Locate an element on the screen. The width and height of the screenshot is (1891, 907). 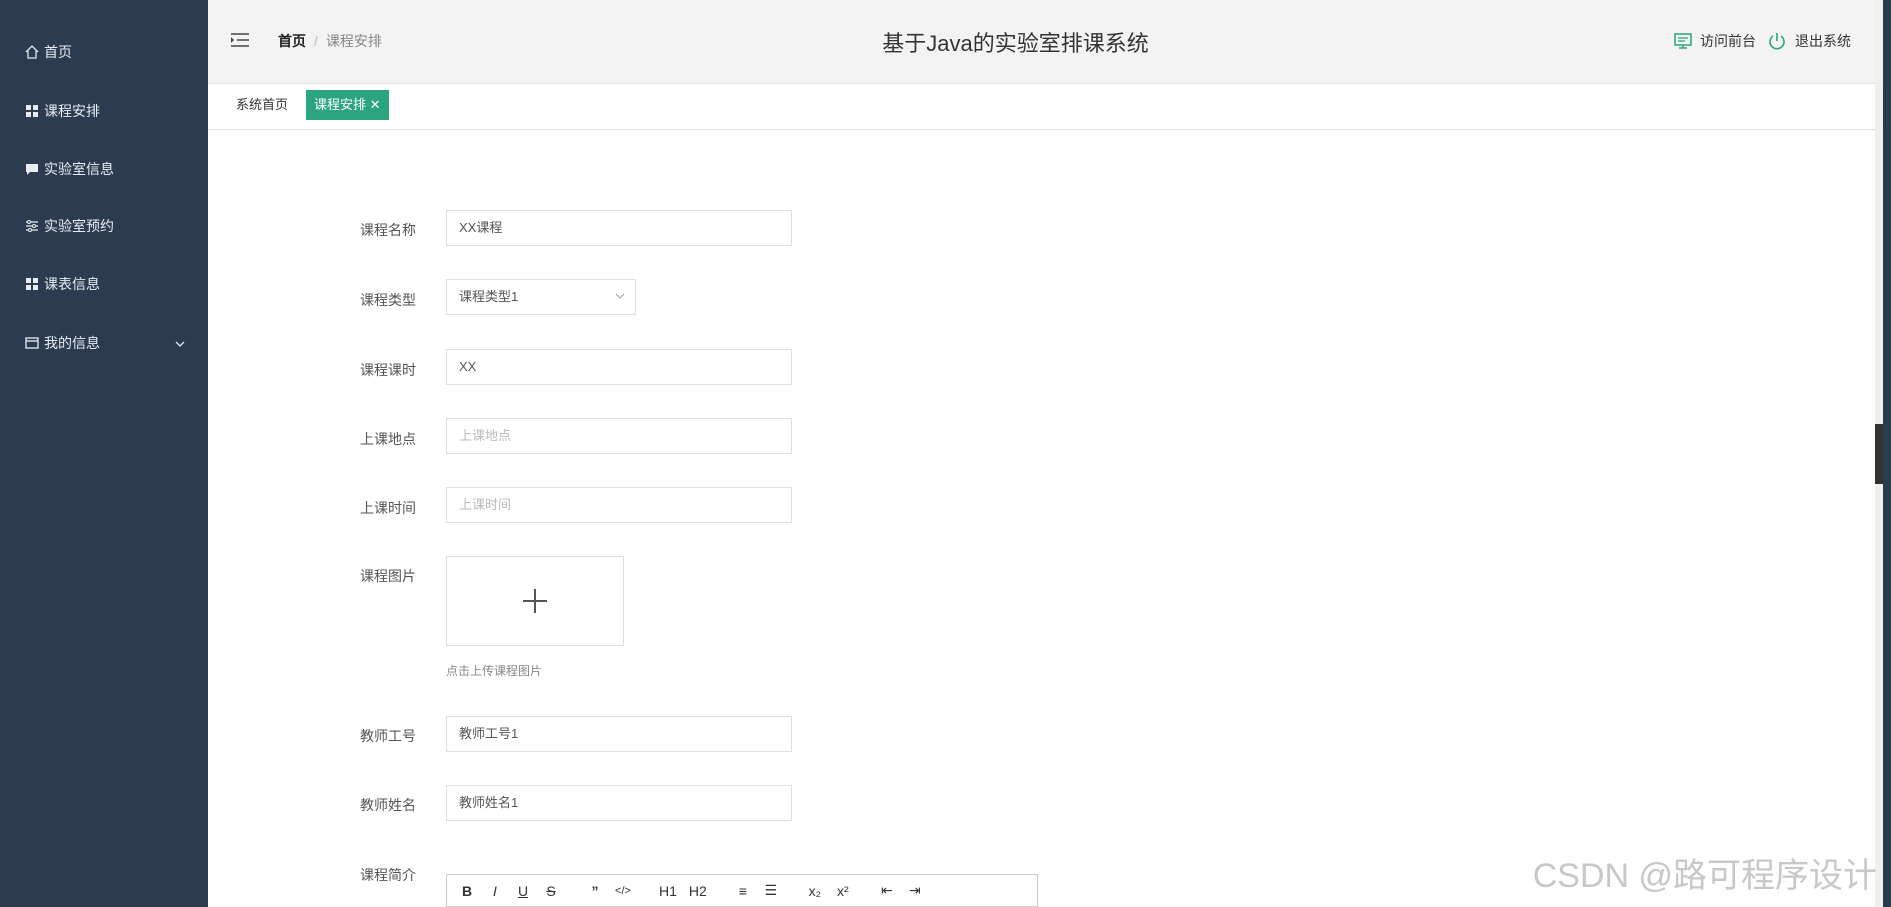
teacher-name-input: 教师姓名1 is located at coordinates (619, 803).